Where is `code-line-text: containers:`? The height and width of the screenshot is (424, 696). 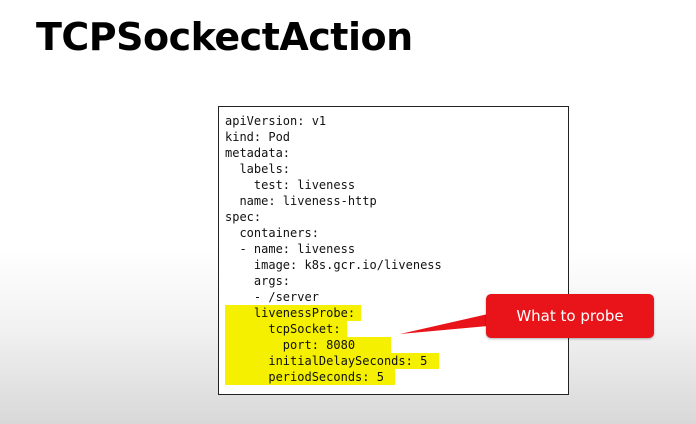 code-line-text: containers: is located at coordinates (272, 233).